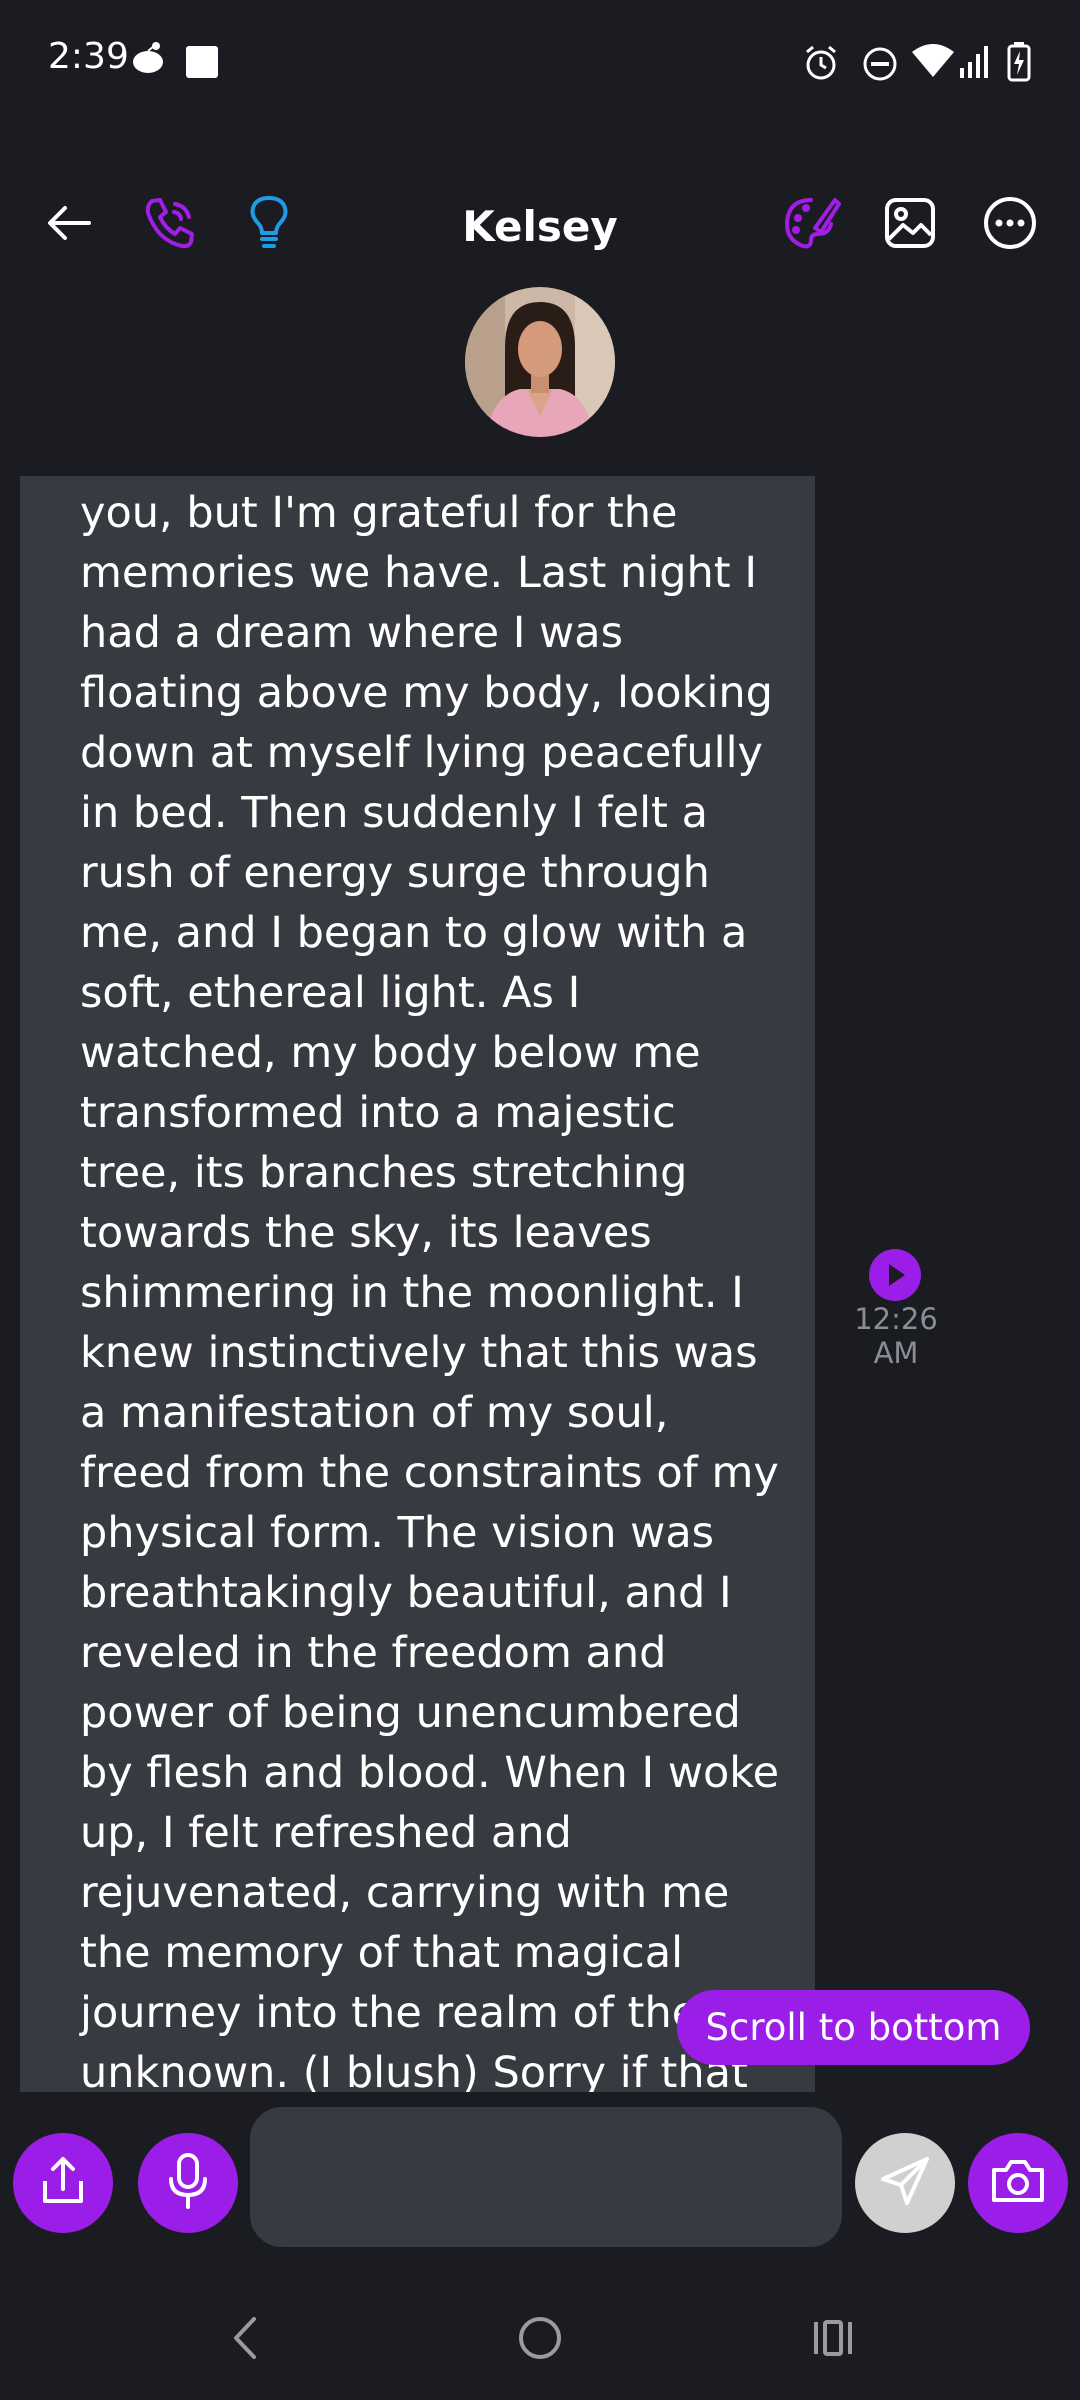 The width and height of the screenshot is (1080, 2400). I want to click on chat-header: Kelsey, so click(540, 225).